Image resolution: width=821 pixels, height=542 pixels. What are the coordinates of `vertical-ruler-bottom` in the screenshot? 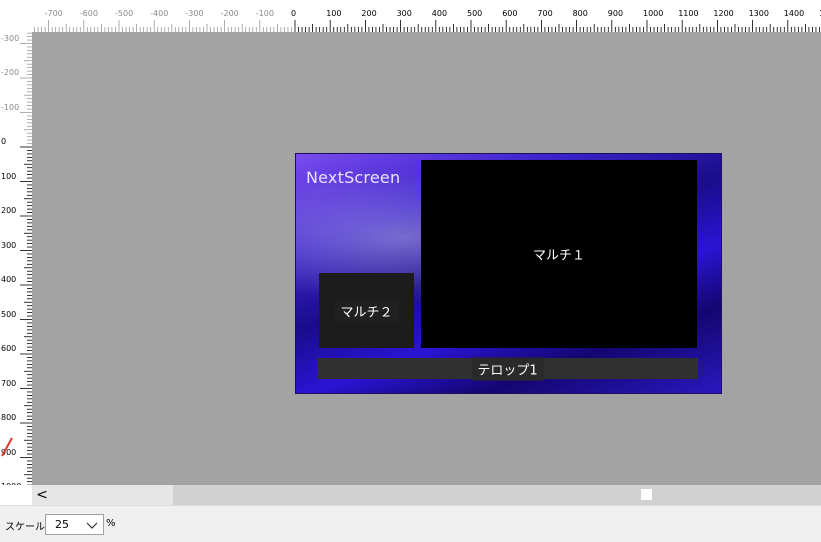 It's located at (16, 495).